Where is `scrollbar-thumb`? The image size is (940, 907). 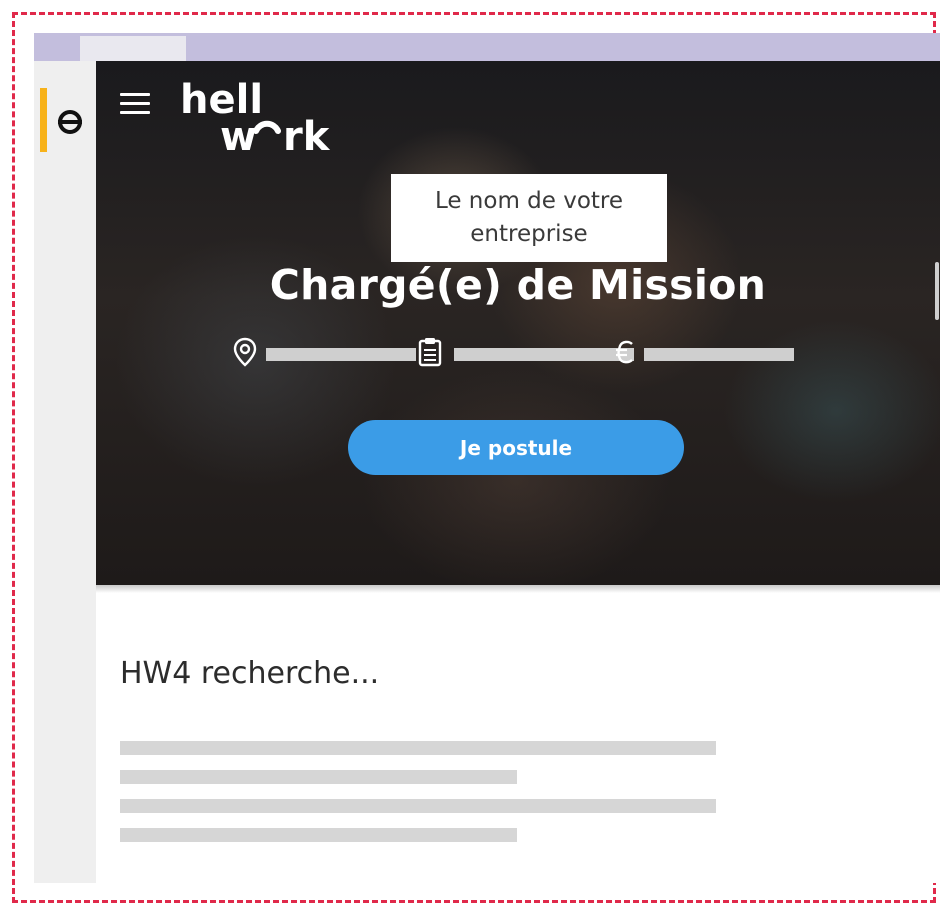
scrollbar-thumb is located at coordinates (937, 291).